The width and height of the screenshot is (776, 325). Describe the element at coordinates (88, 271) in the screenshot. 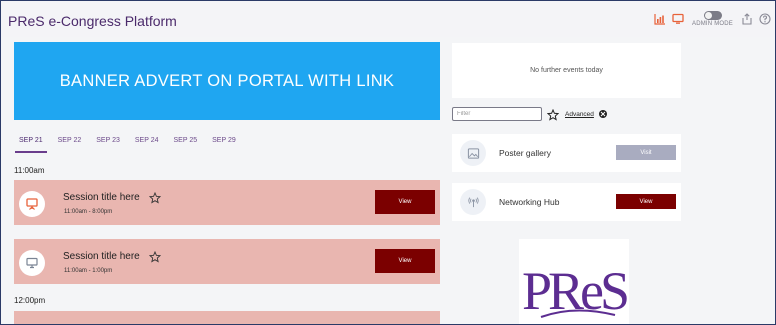

I see `session-time: 11:00am - 1:00pm` at that location.